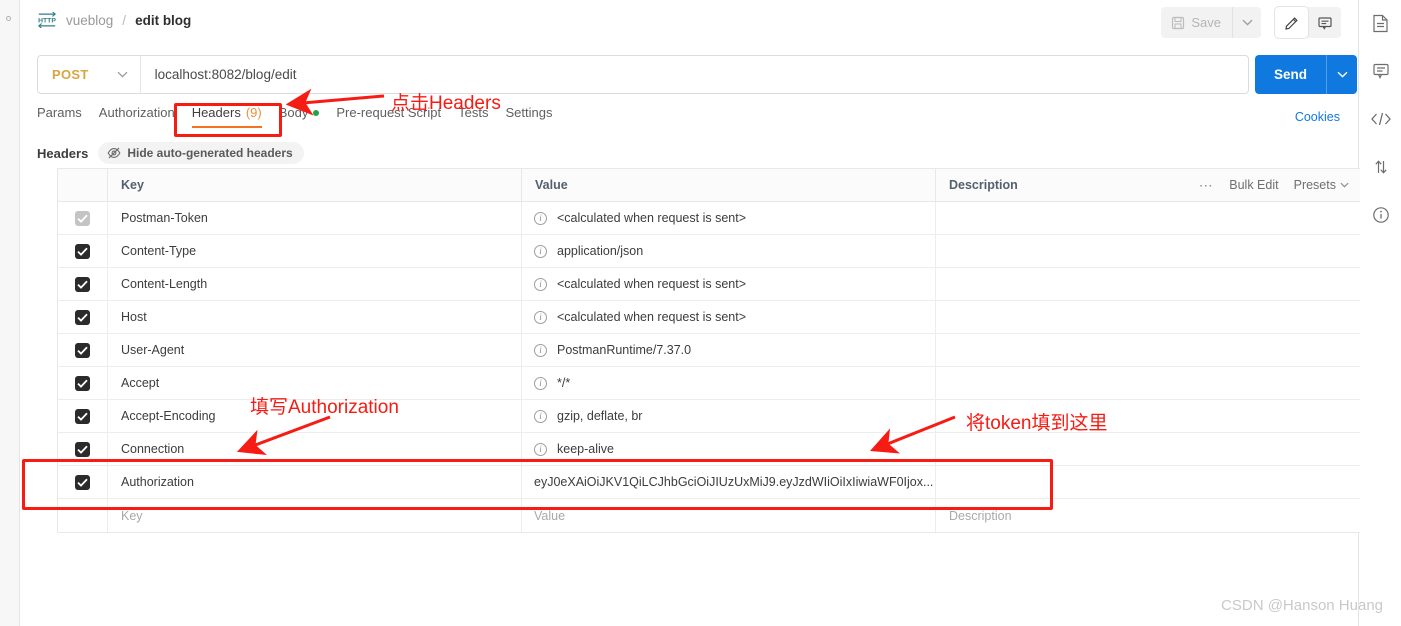  I want to click on headers-table-actions: ⋯ Bulk Edit Presets, so click(1274, 185).